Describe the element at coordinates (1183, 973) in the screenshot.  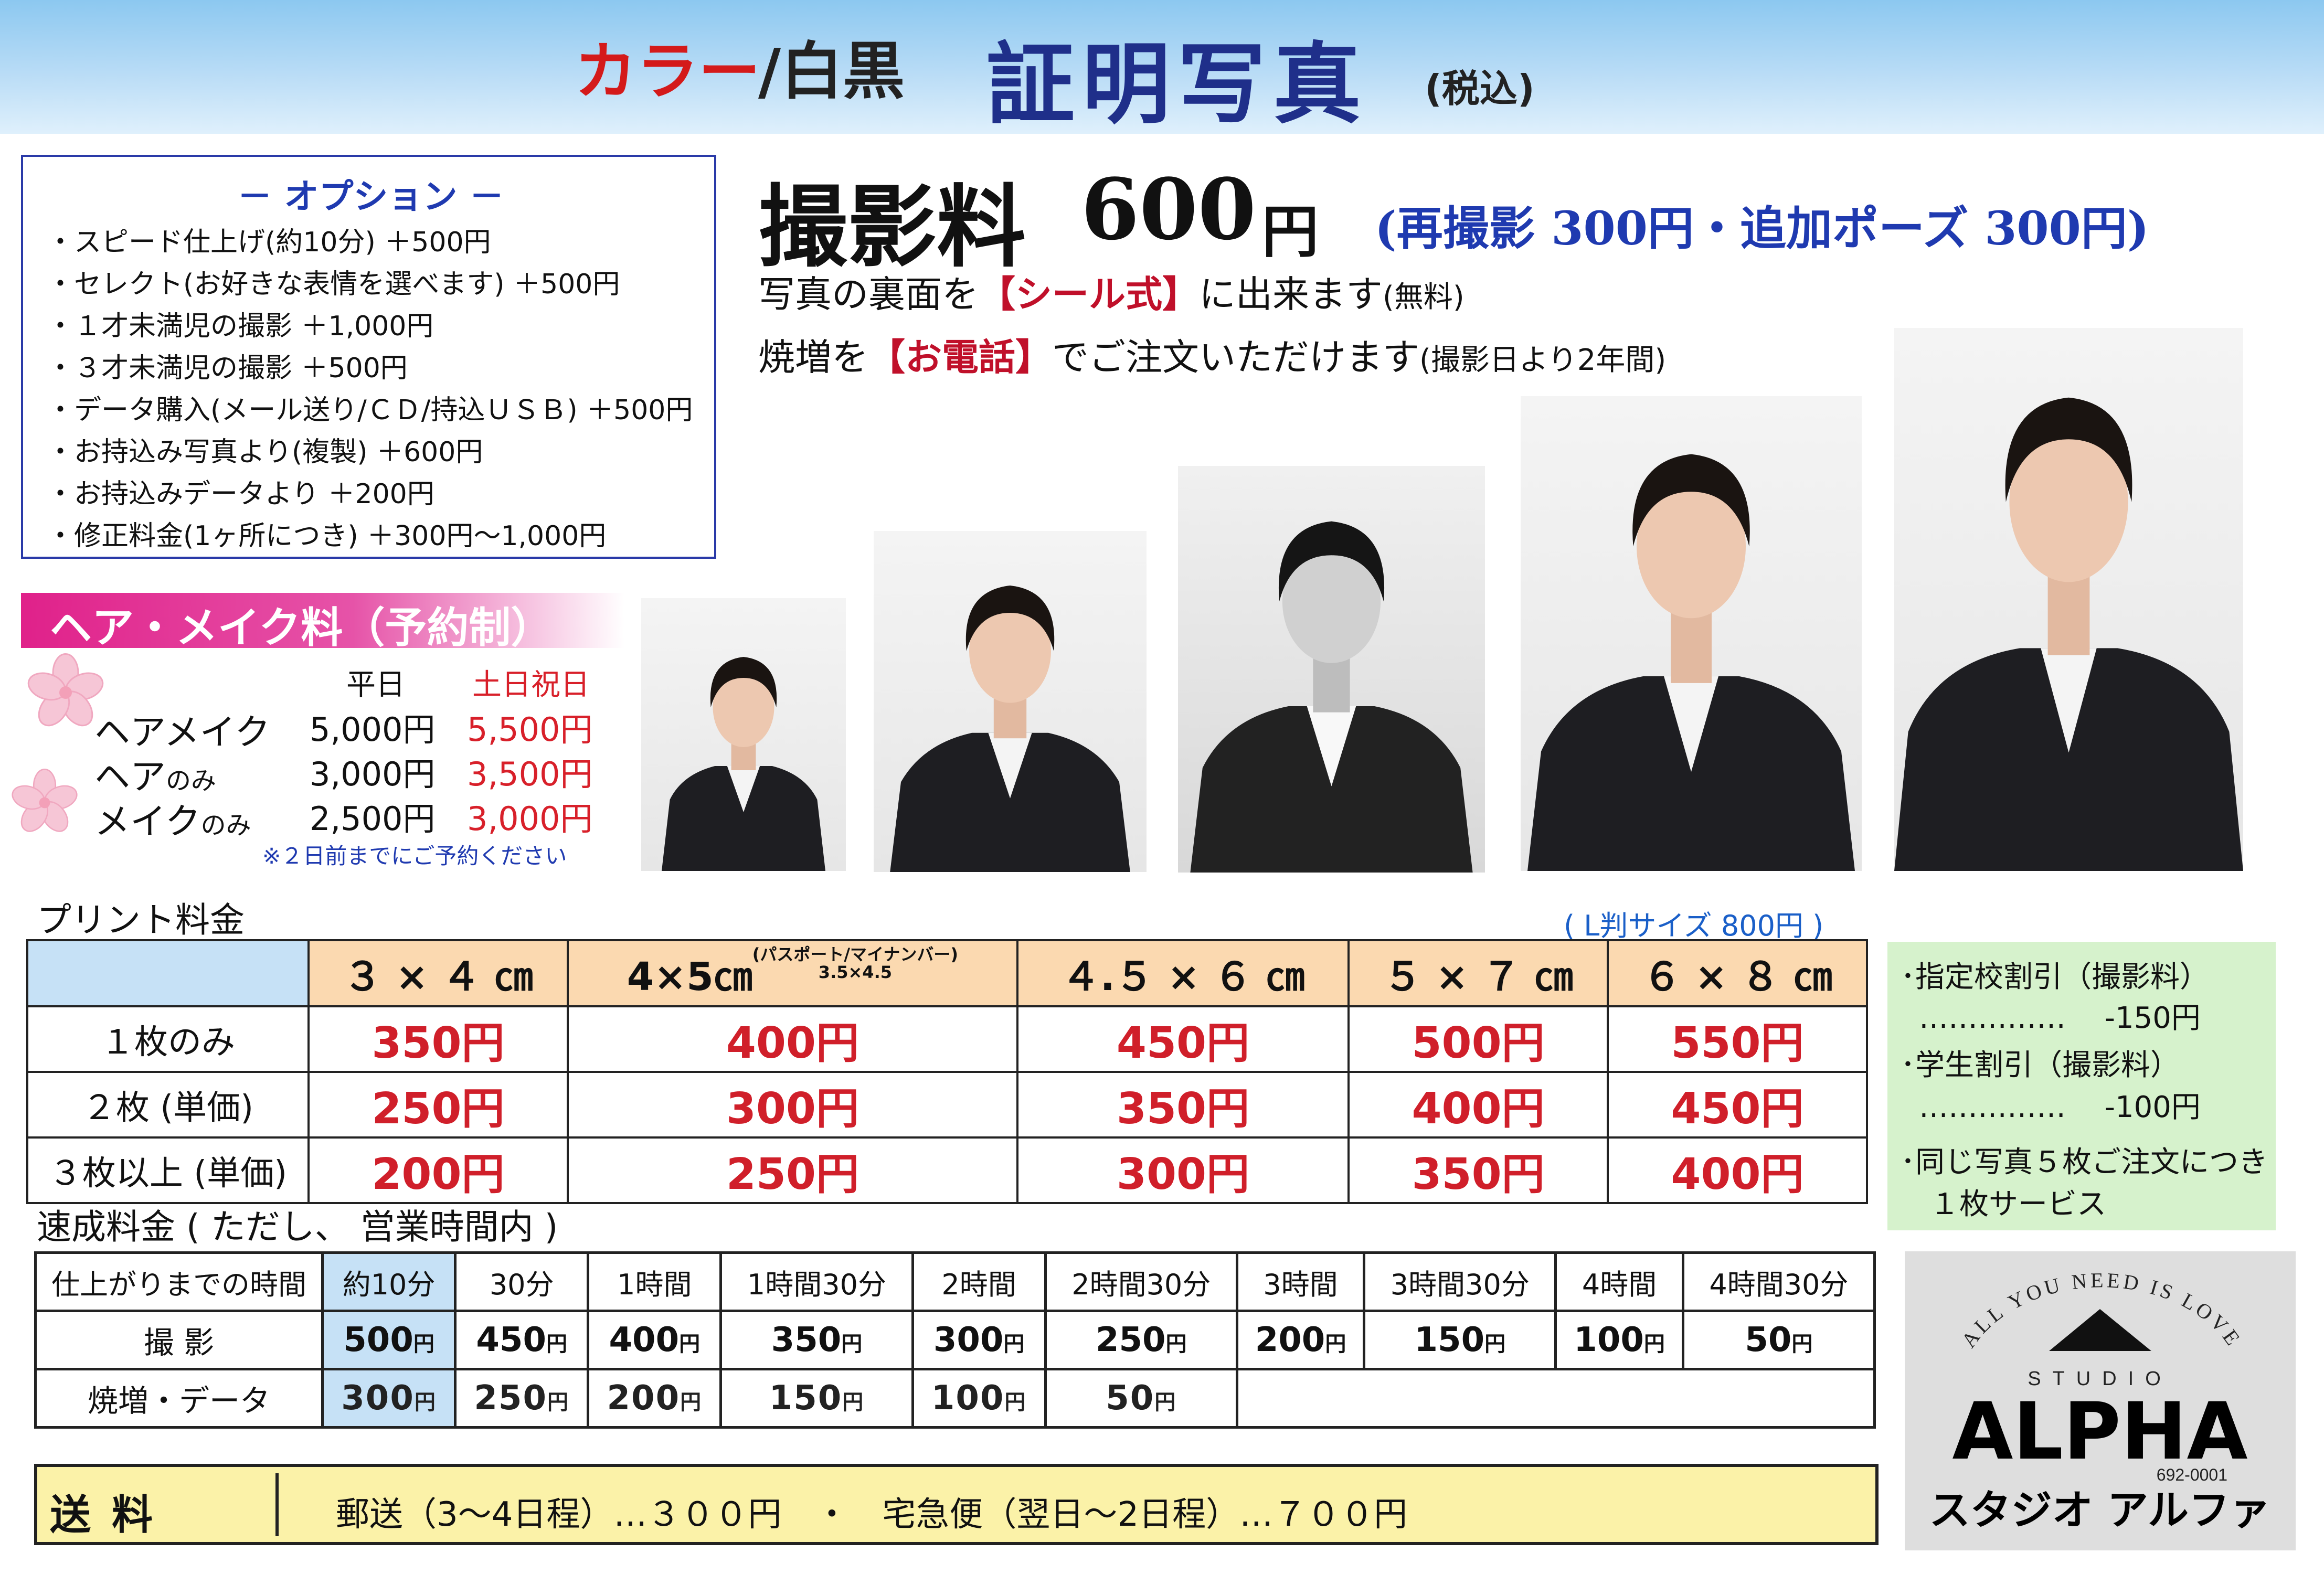
I see `size-header: ４.５ × ６ ㎝` at that location.